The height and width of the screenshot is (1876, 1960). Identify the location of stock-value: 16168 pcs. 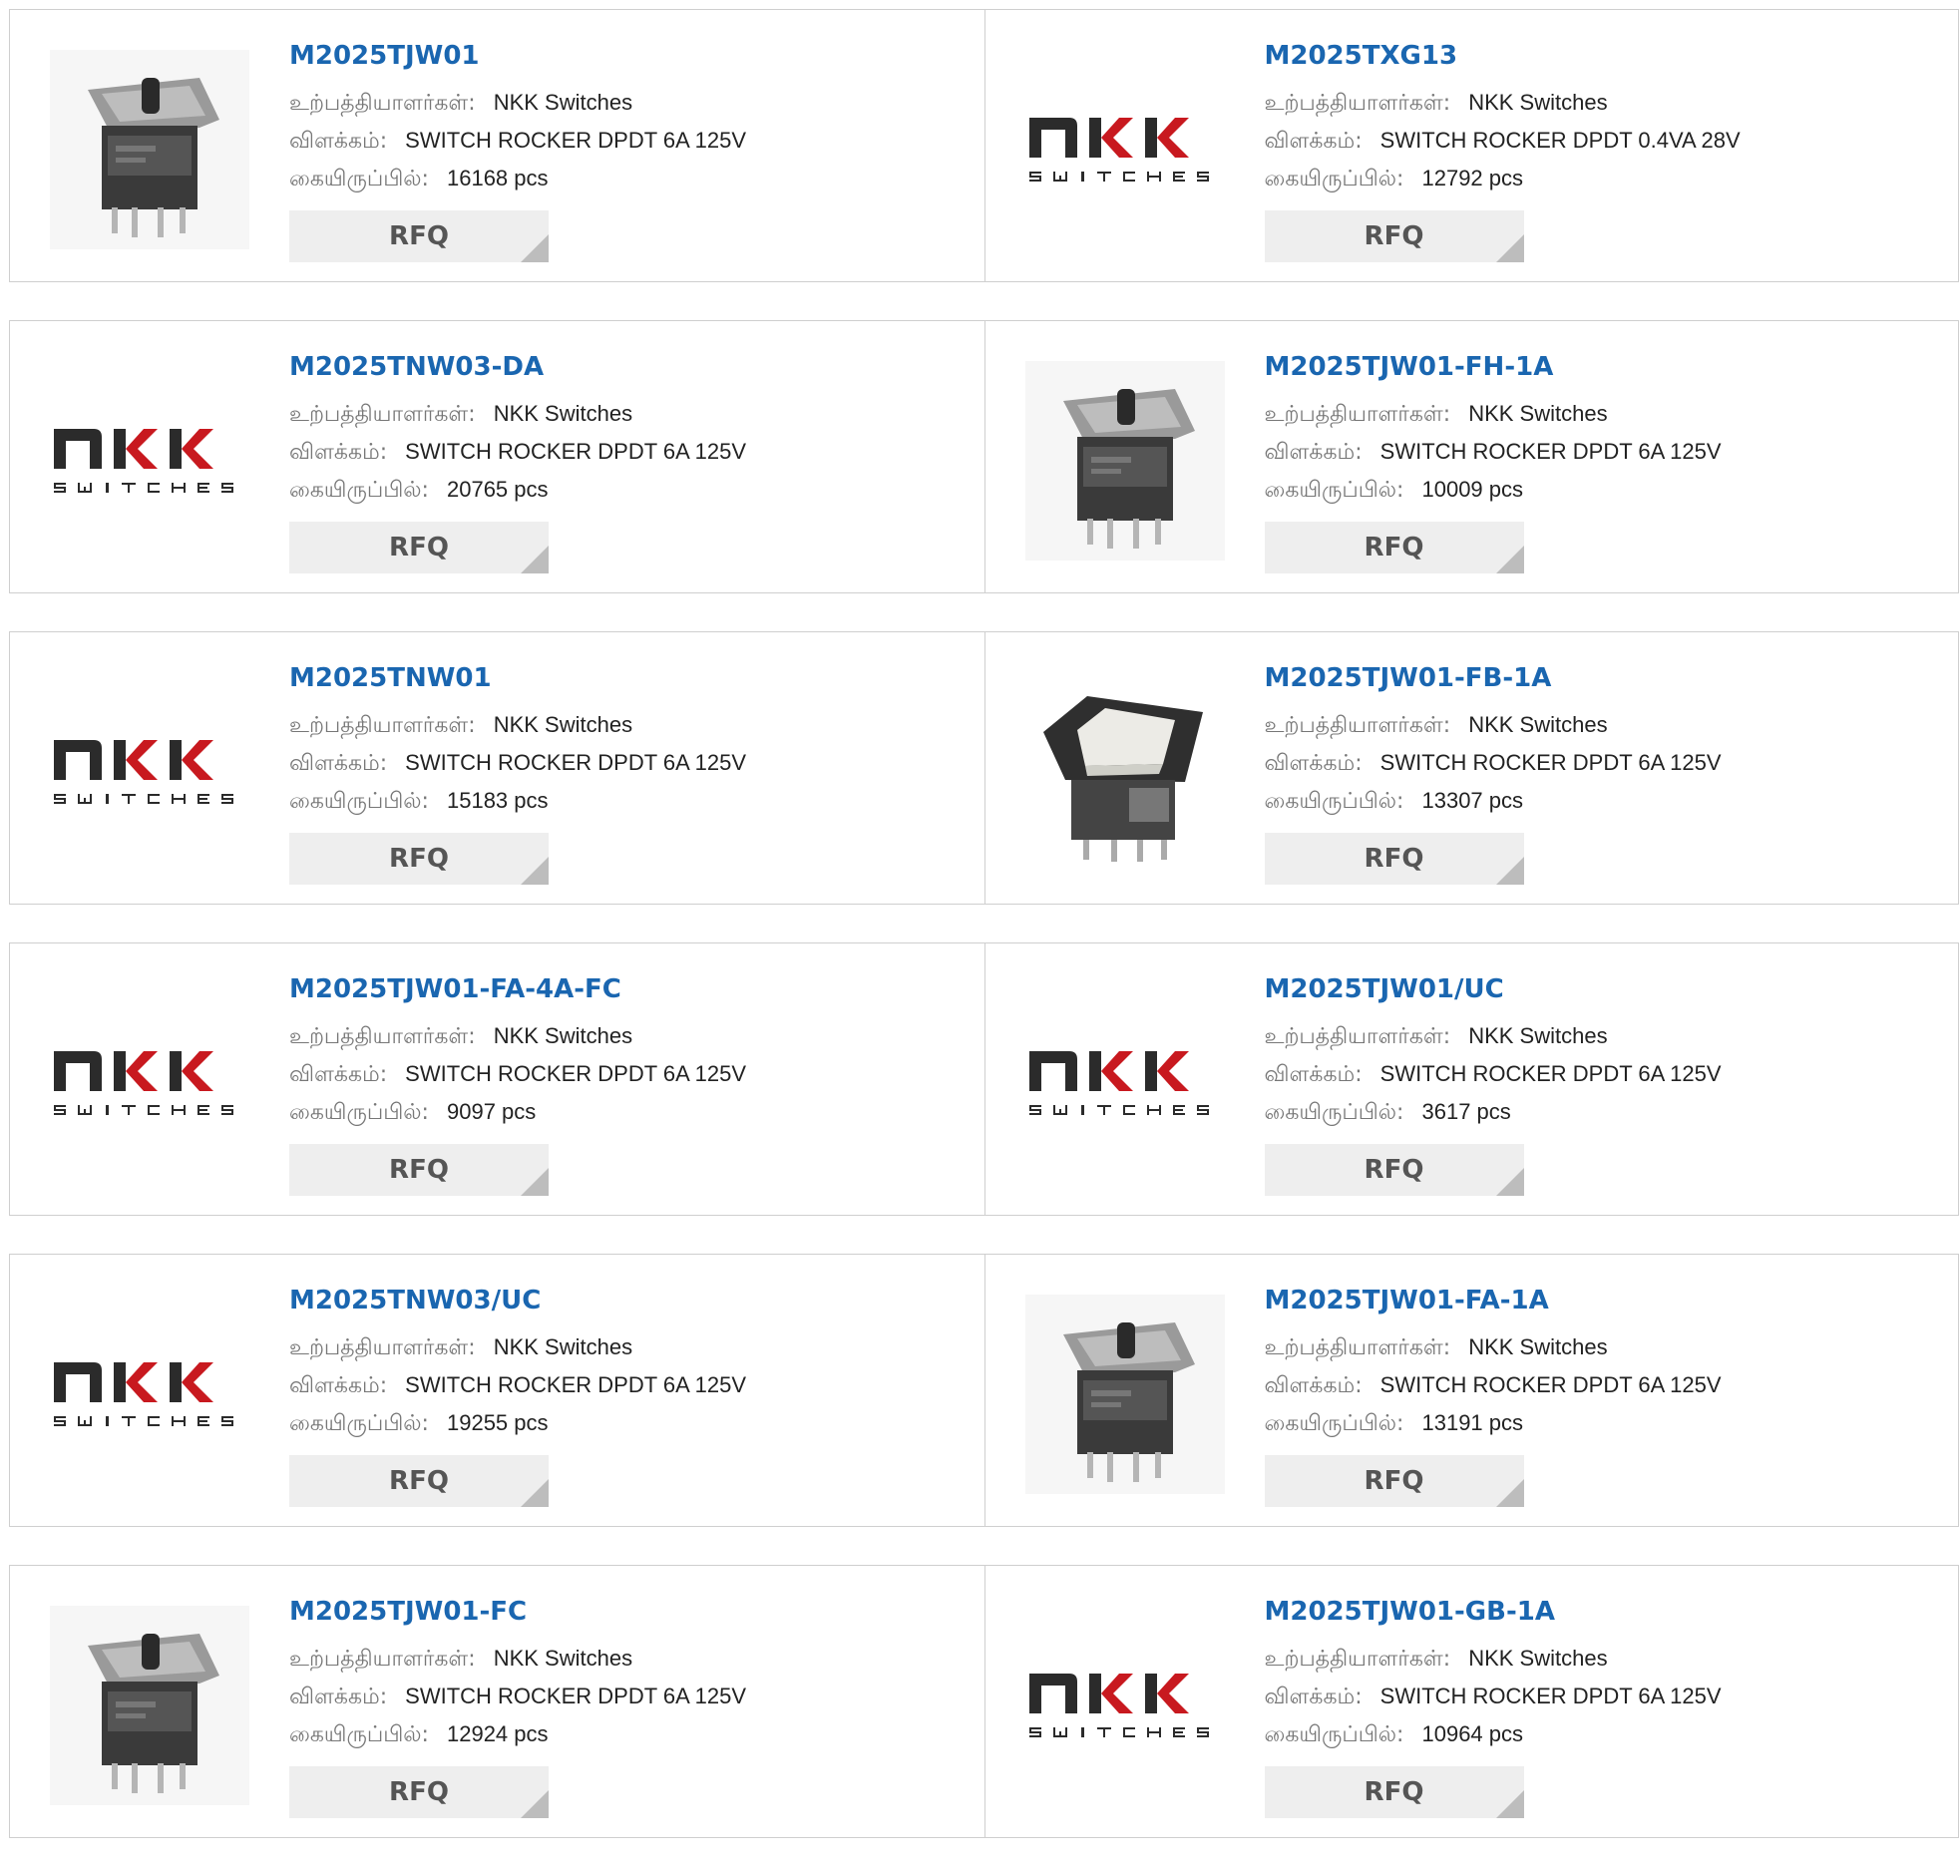
(498, 178).